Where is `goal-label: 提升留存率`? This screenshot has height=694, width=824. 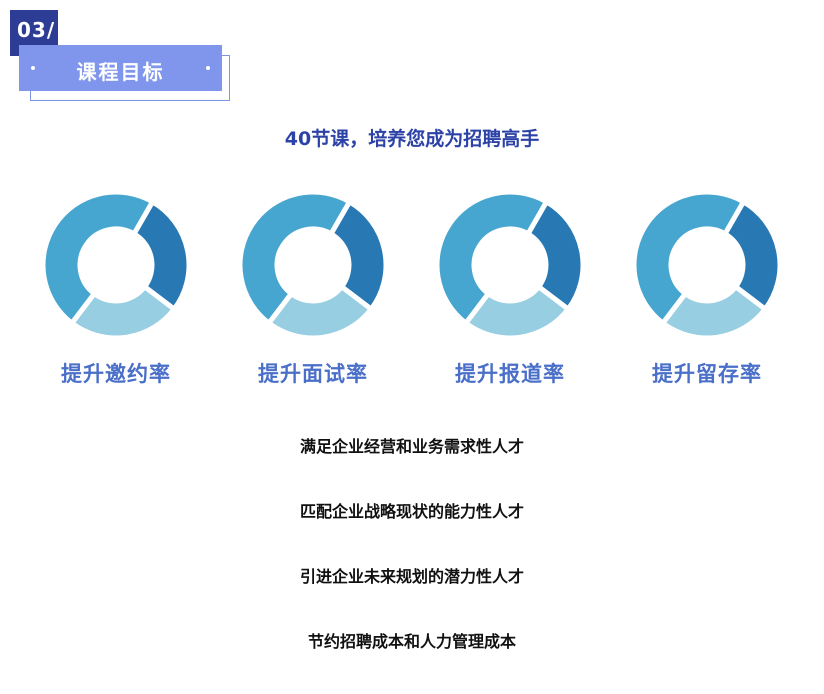
goal-label: 提升留存率 is located at coordinates (707, 374).